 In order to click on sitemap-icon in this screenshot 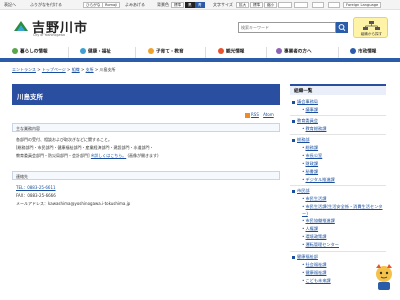, I will do `click(285, 4)`.